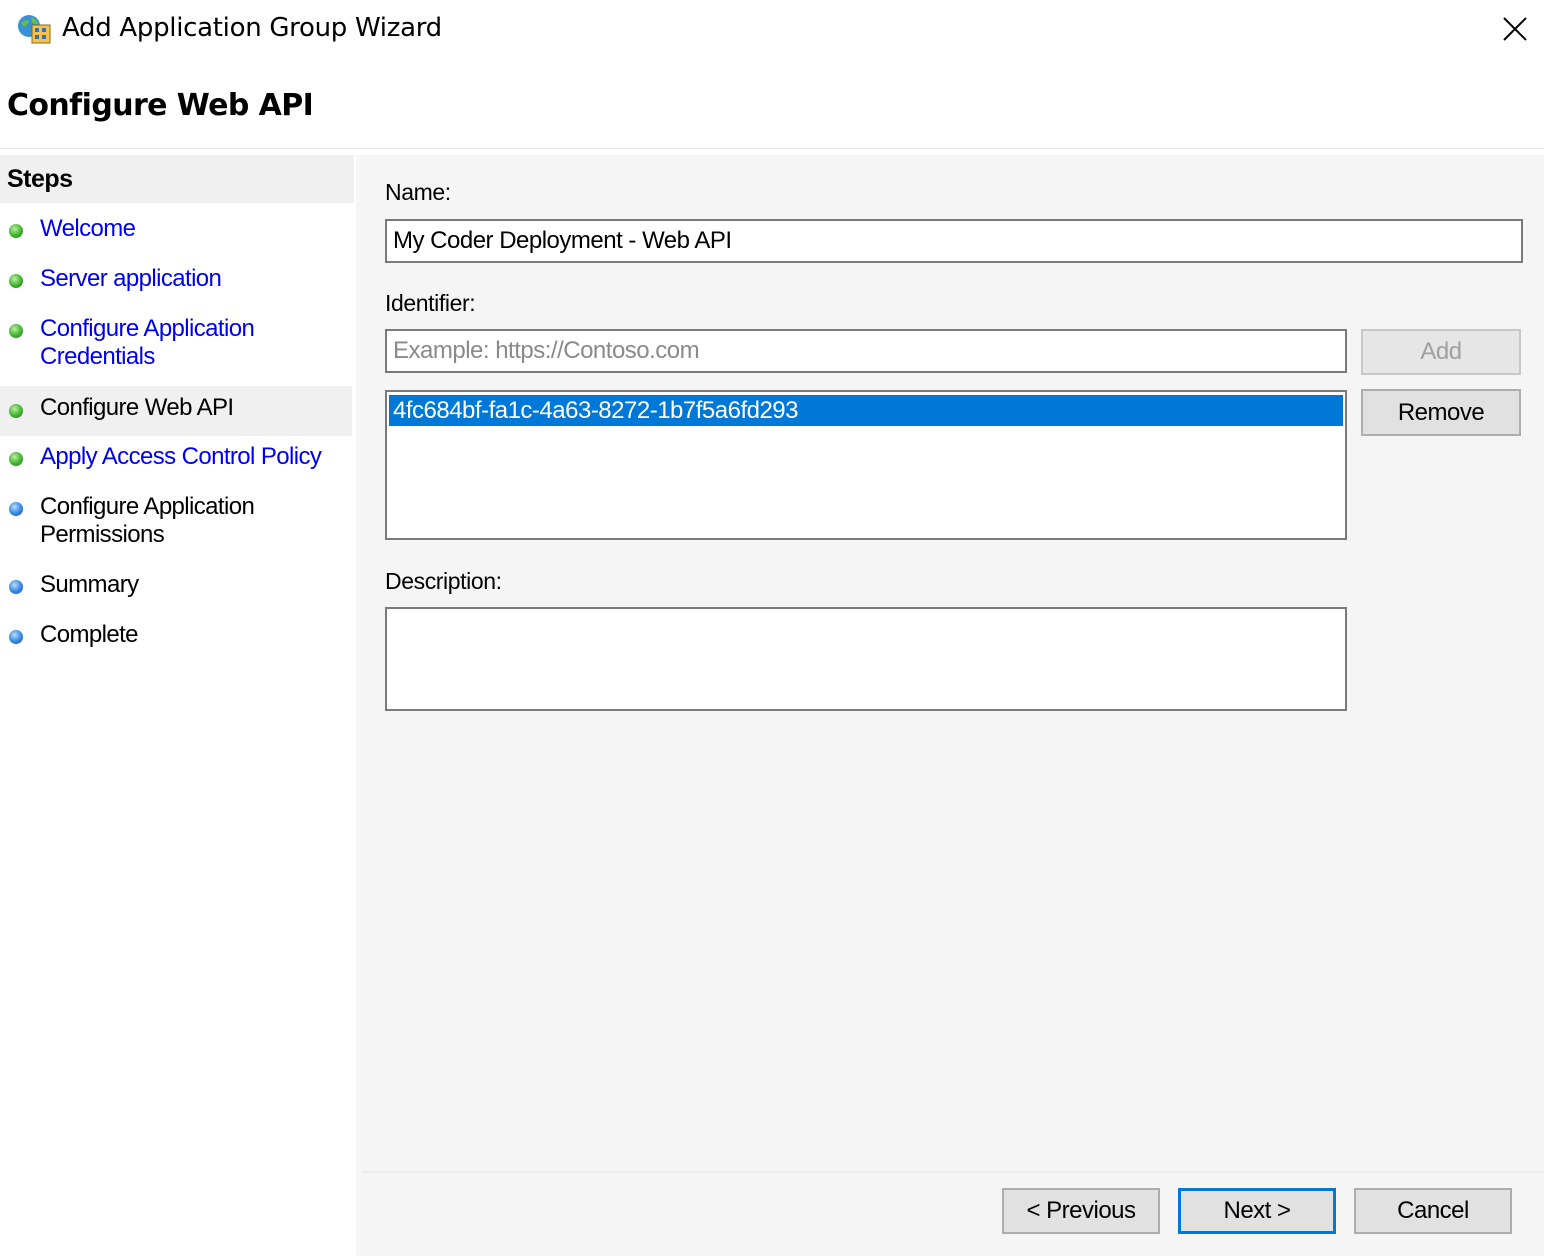 Image resolution: width=1544 pixels, height=1256 pixels. Describe the element at coordinates (176, 636) in the screenshot. I see `step-complete: Complete` at that location.